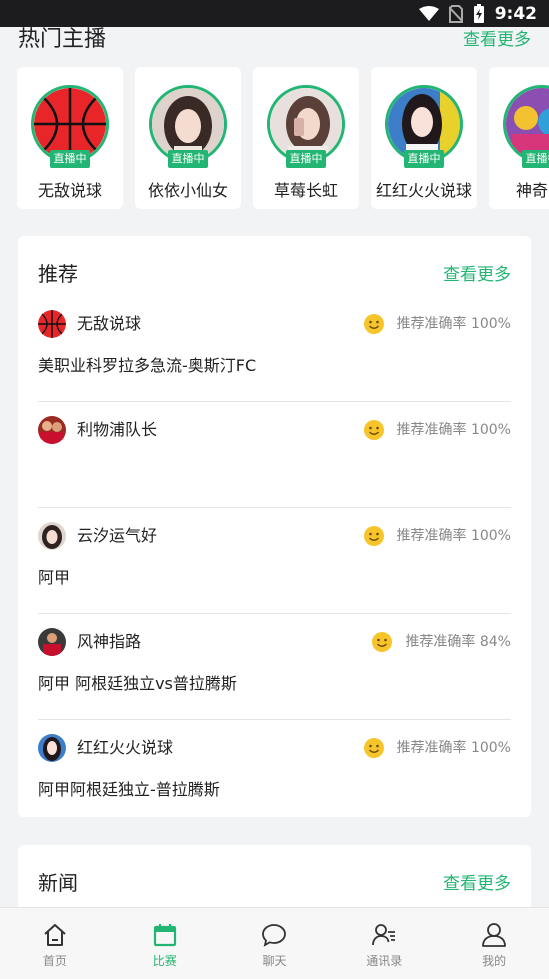 The image size is (549, 979). I want to click on recommend-item: 风神指路 推荐准确率 84% 阿甲 阿根廷独立vs普拉腾斯, so click(274, 667).